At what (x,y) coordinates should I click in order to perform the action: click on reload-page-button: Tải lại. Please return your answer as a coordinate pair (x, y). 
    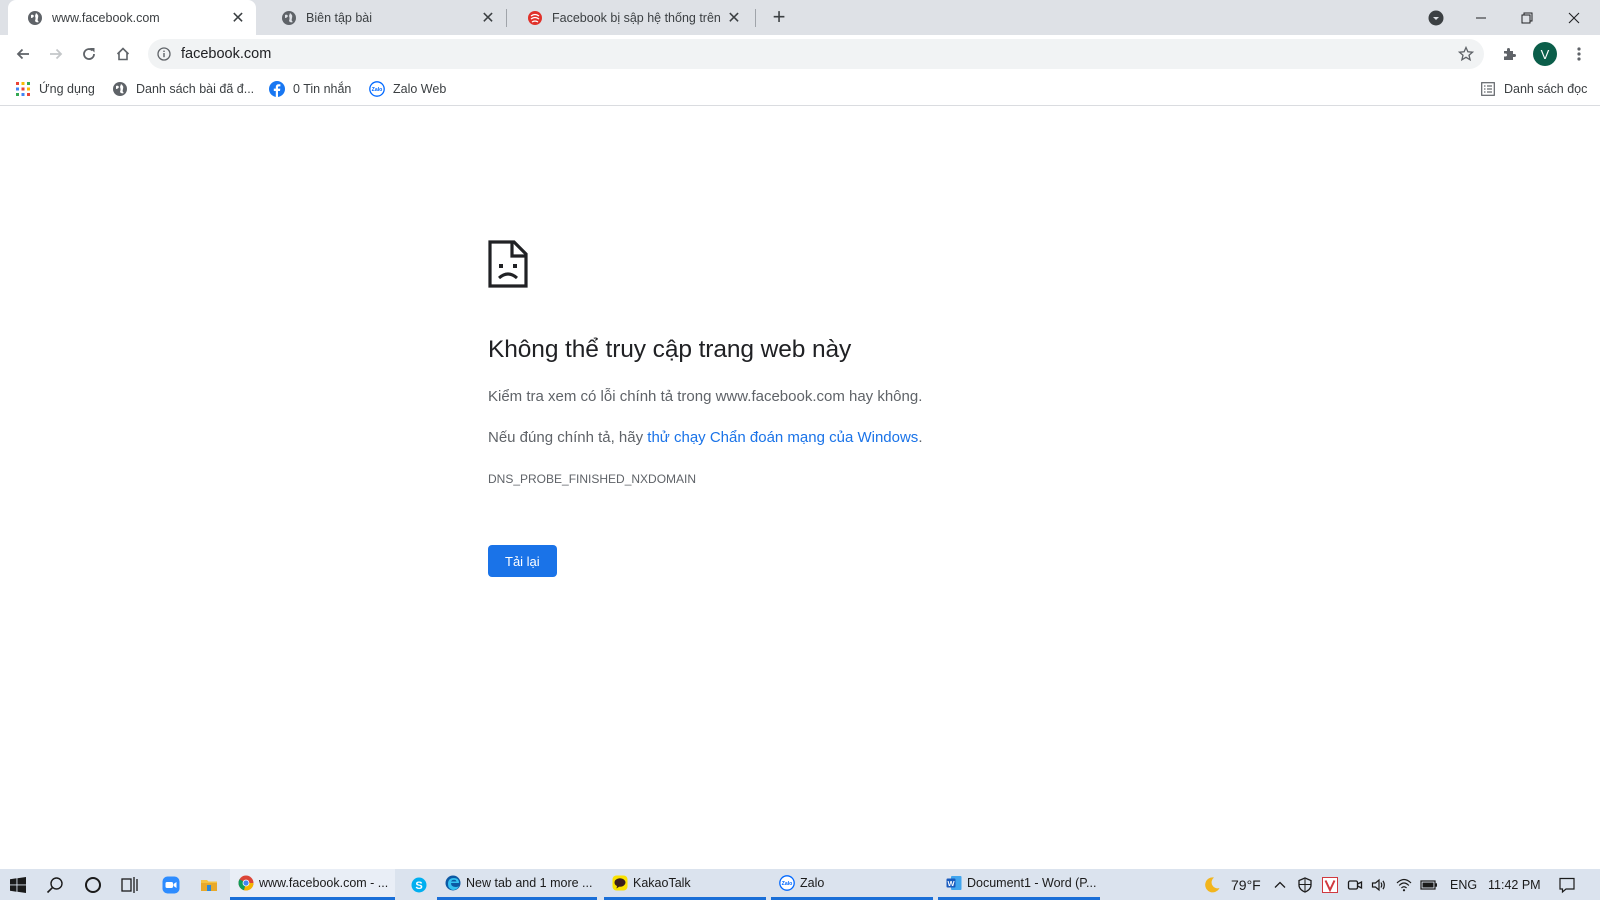
    Looking at the image, I should click on (522, 561).